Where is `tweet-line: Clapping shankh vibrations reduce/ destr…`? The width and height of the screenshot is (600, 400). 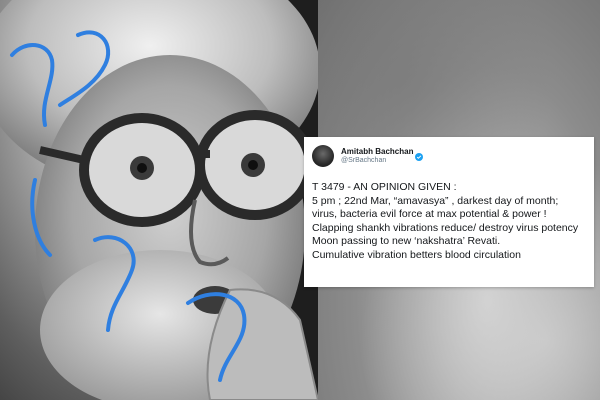
tweet-line: Clapping shankh vibrations reduce/ destr… is located at coordinates (445, 227).